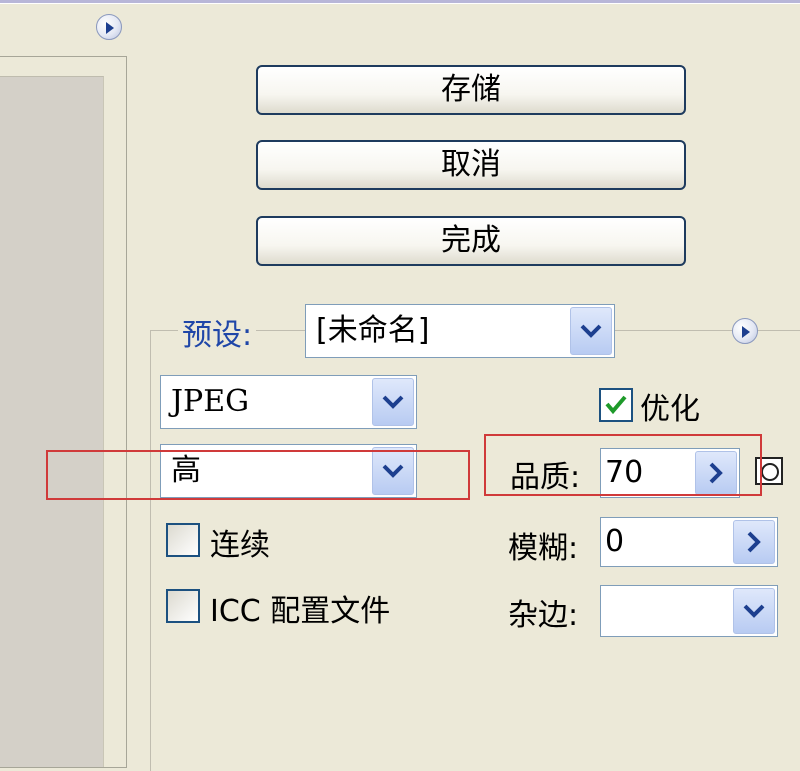 The image size is (800, 771). What do you see at coordinates (543, 548) in the screenshot?
I see `blur-label: 模糊:` at bounding box center [543, 548].